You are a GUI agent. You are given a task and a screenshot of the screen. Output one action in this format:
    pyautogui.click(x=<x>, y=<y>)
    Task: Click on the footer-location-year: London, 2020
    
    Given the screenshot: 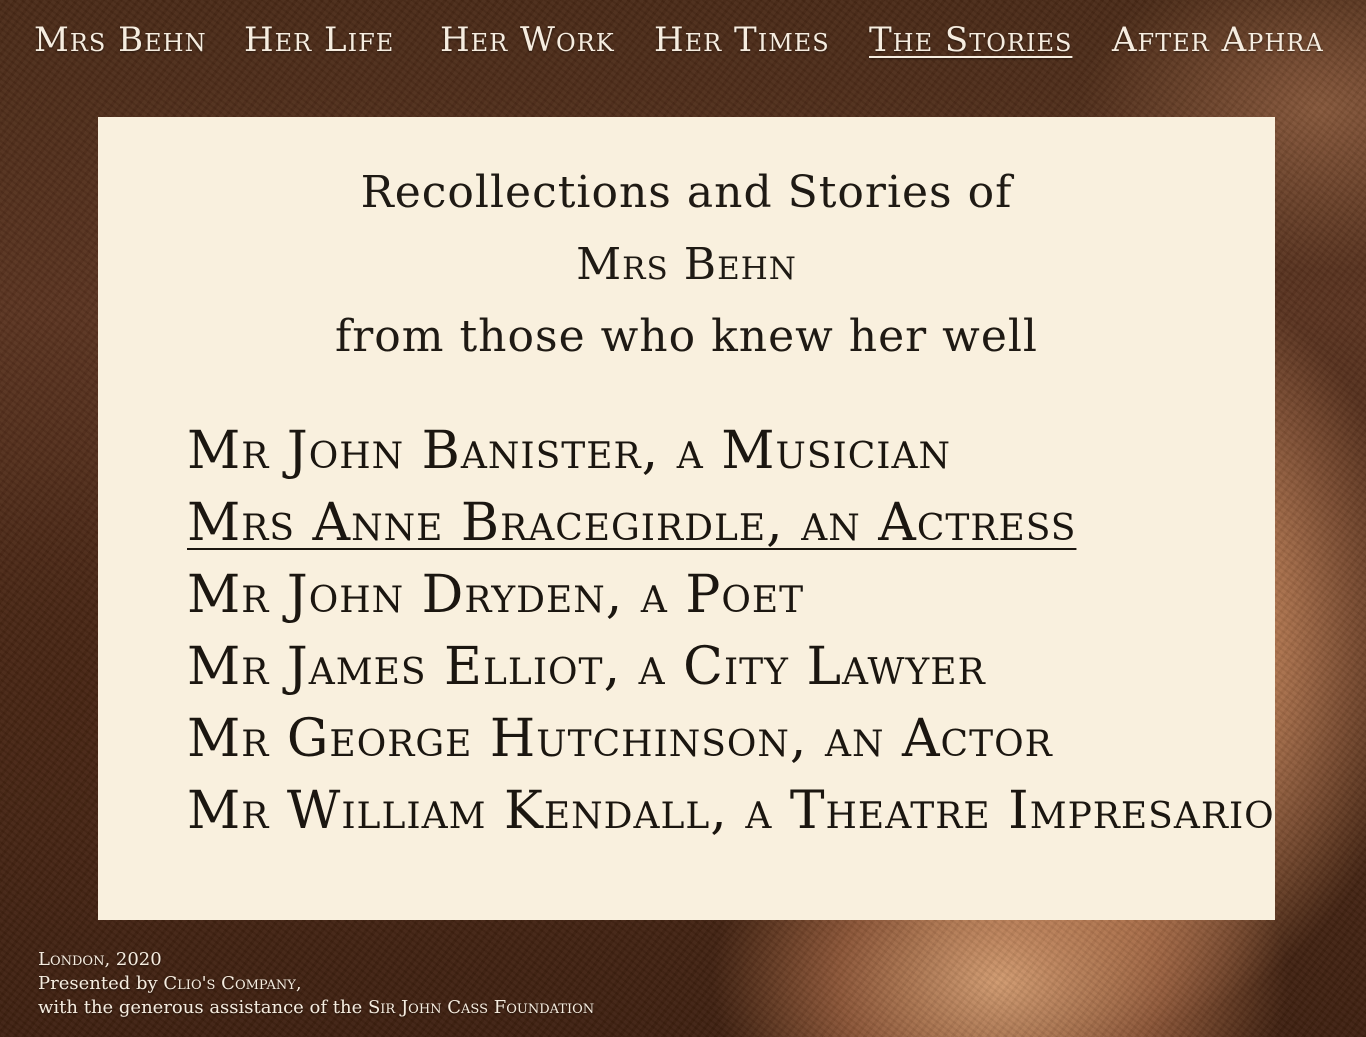 What is the action you would take?
    pyautogui.click(x=100, y=959)
    